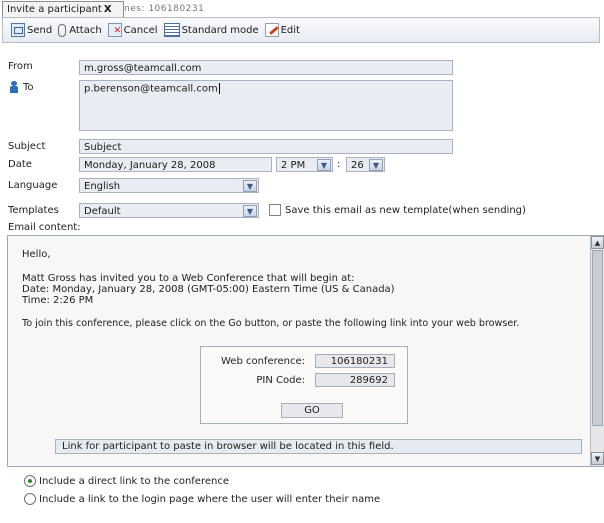 Image resolution: width=604 pixels, height=523 pixels. What do you see at coordinates (62, 30) in the screenshot?
I see `paperclip-icon` at bounding box center [62, 30].